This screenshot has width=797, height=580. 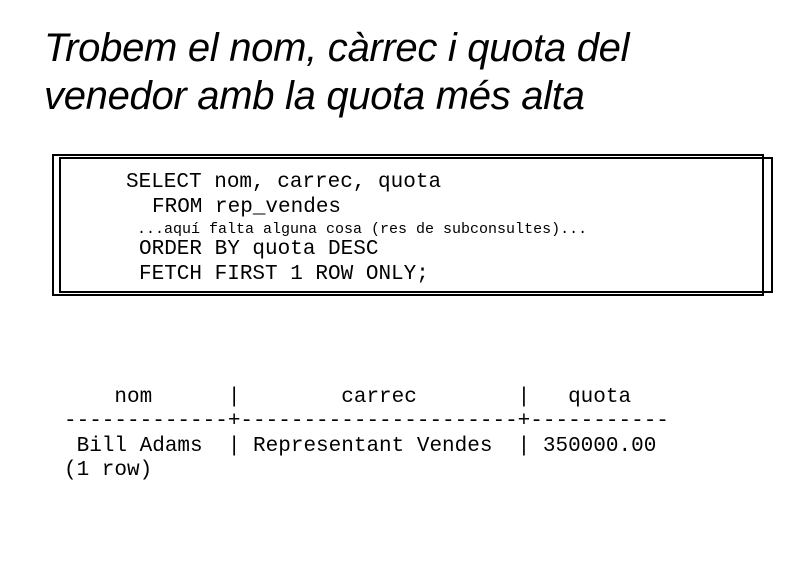 I want to click on sql-line-select: SELECT nom, carrec, quota, so click(x=284, y=182).